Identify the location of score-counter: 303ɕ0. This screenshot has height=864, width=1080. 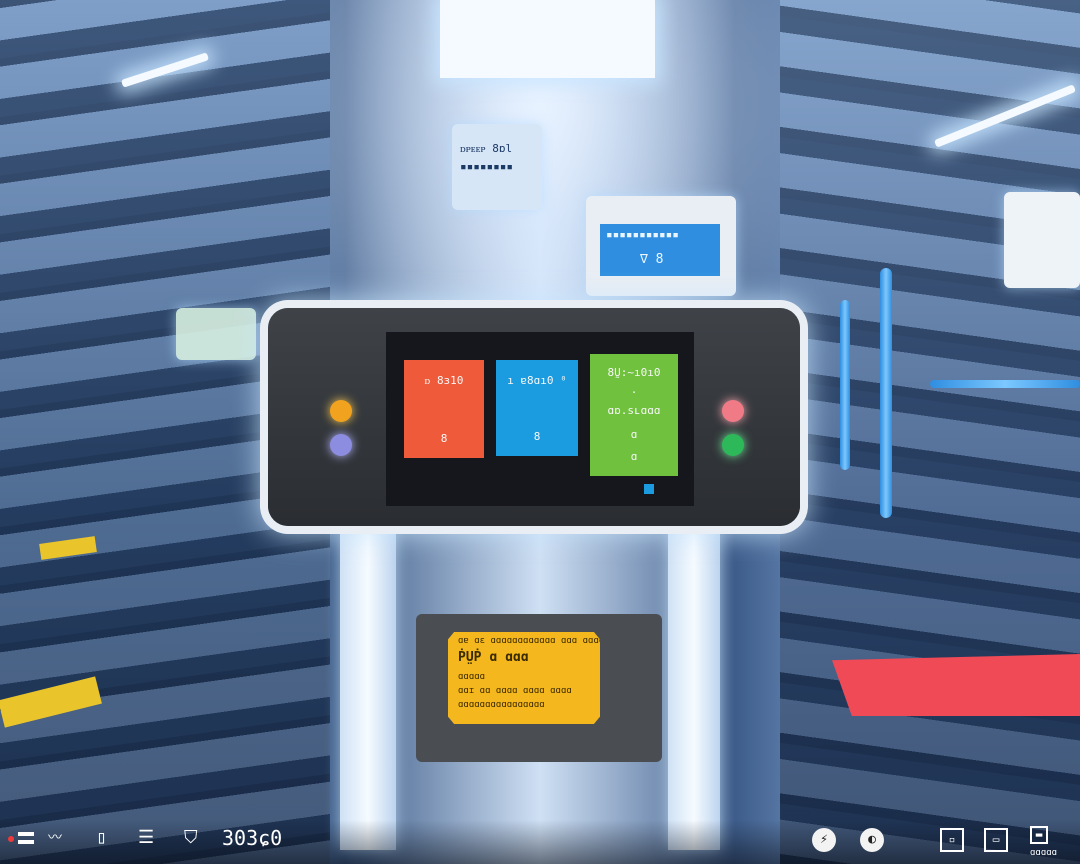
(252, 838).